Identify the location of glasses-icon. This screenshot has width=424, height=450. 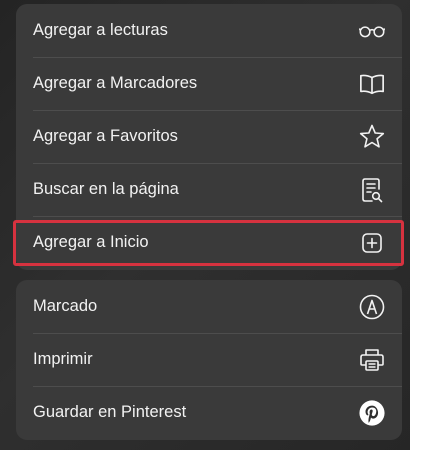
(372, 31).